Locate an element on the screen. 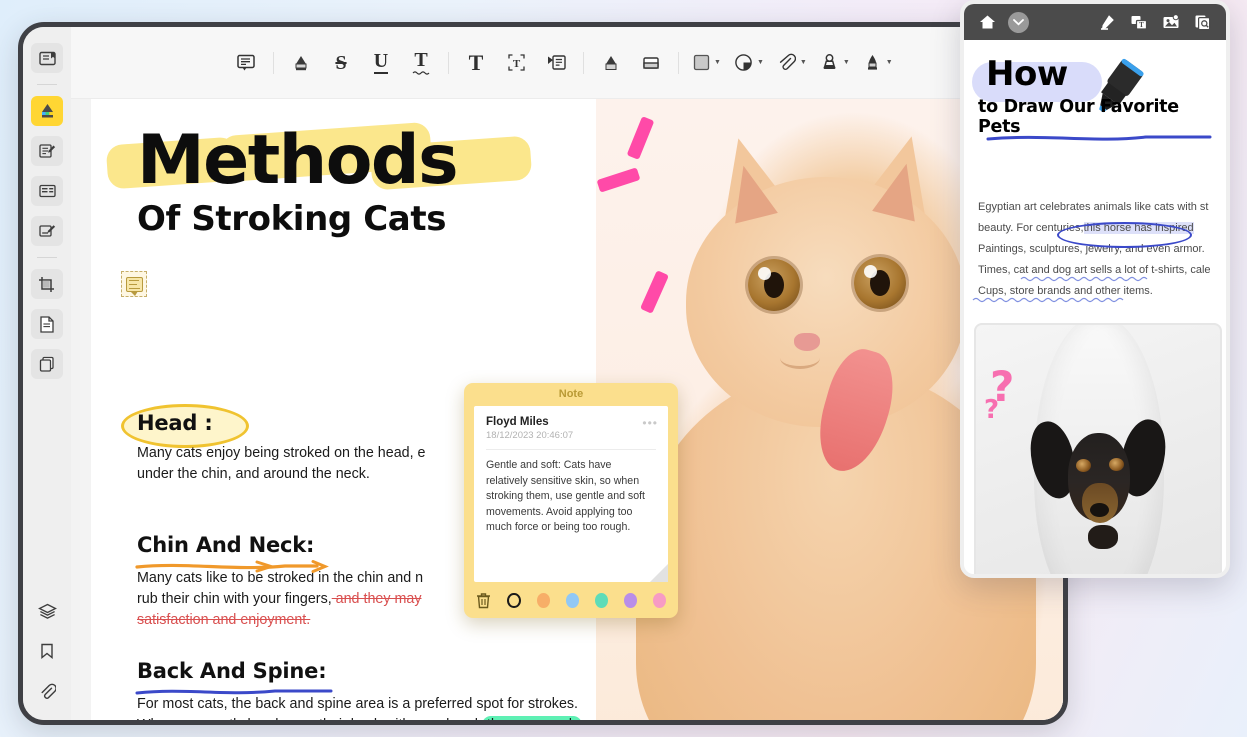  layers-icon is located at coordinates (47, 611).